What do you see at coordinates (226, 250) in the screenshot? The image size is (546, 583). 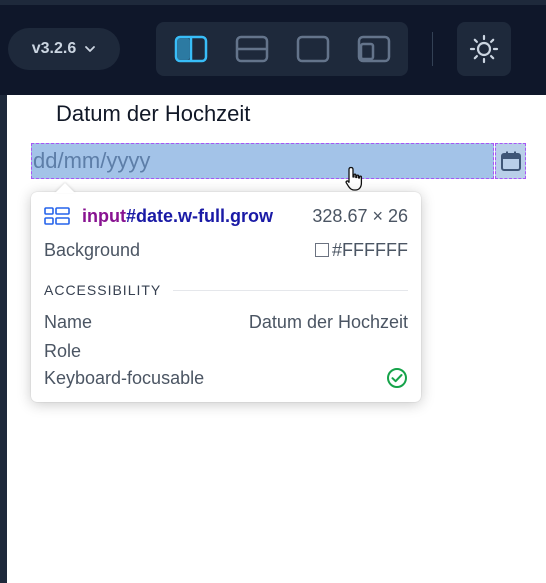 I see `background-row: Background #FFFFFF` at bounding box center [226, 250].